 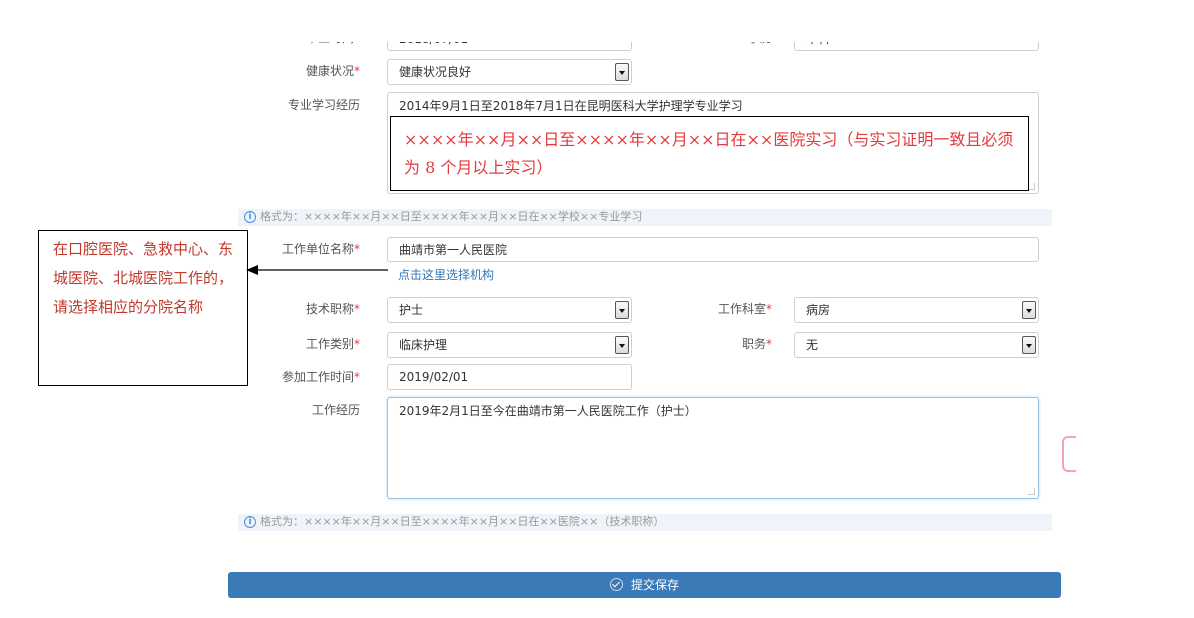 I want to click on study-label: 专业学习经历, so click(x=323, y=105).